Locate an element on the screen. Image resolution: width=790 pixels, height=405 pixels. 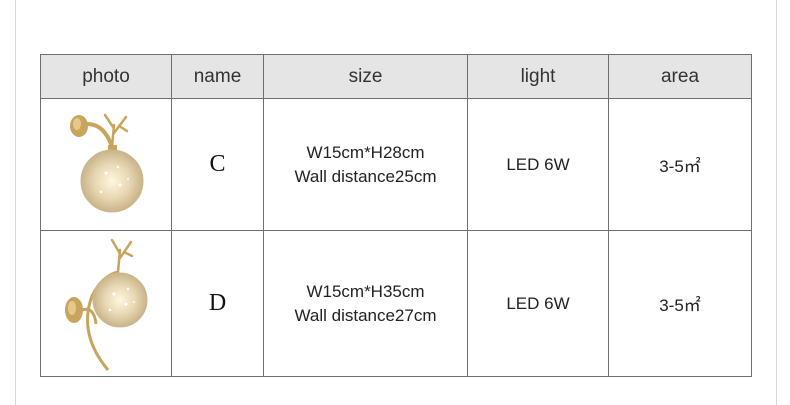
antler-globe-wall-lamp-curved-arm-icon is located at coordinates (106, 304).